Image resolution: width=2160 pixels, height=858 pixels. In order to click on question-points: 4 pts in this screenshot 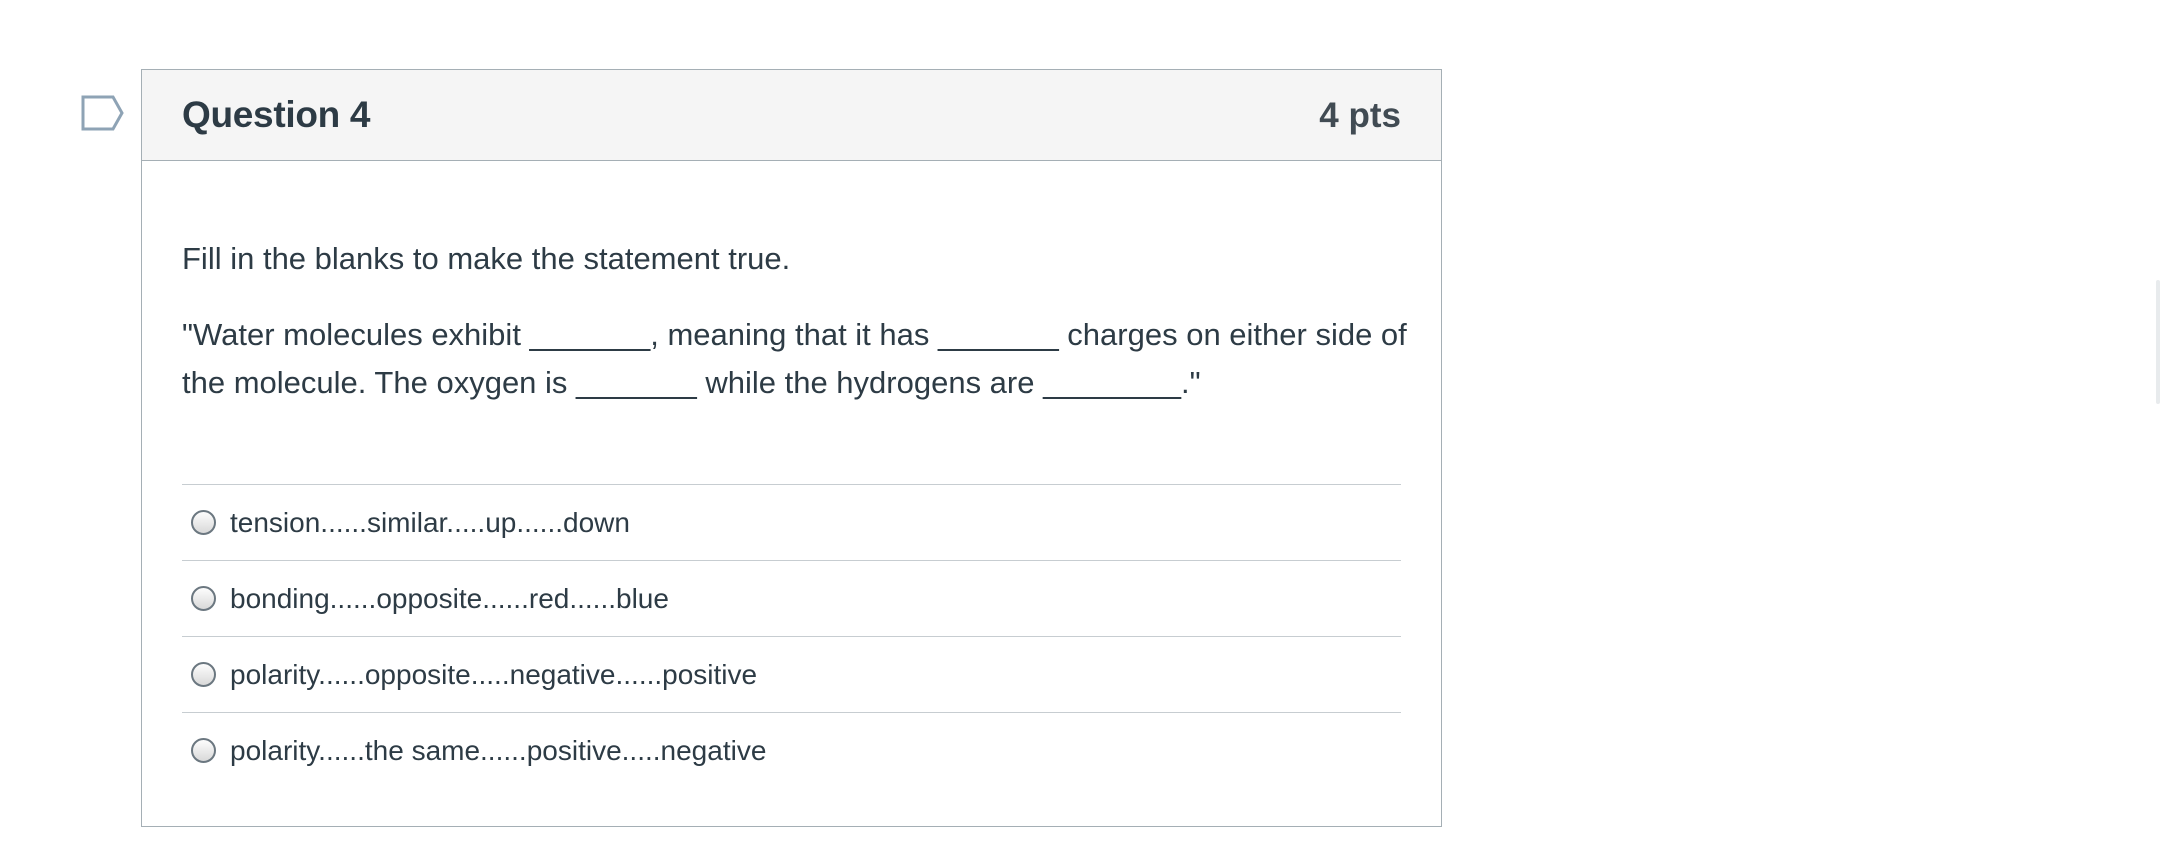, I will do `click(1360, 115)`.